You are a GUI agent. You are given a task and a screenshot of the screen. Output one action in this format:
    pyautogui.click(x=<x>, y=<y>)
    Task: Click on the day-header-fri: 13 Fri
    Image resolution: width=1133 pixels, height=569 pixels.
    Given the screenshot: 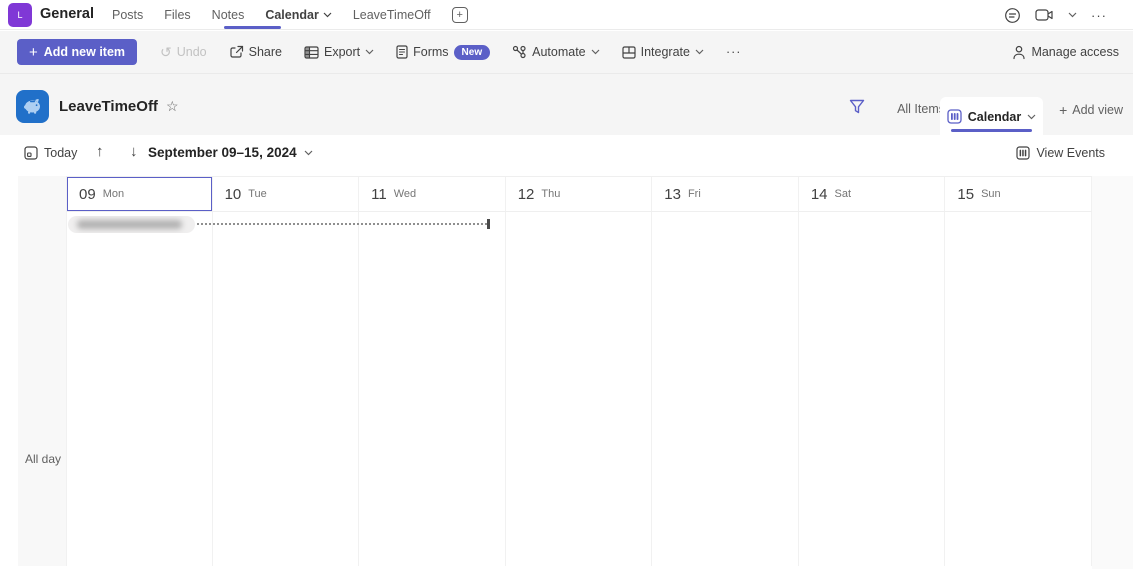 What is the action you would take?
    pyautogui.click(x=725, y=194)
    